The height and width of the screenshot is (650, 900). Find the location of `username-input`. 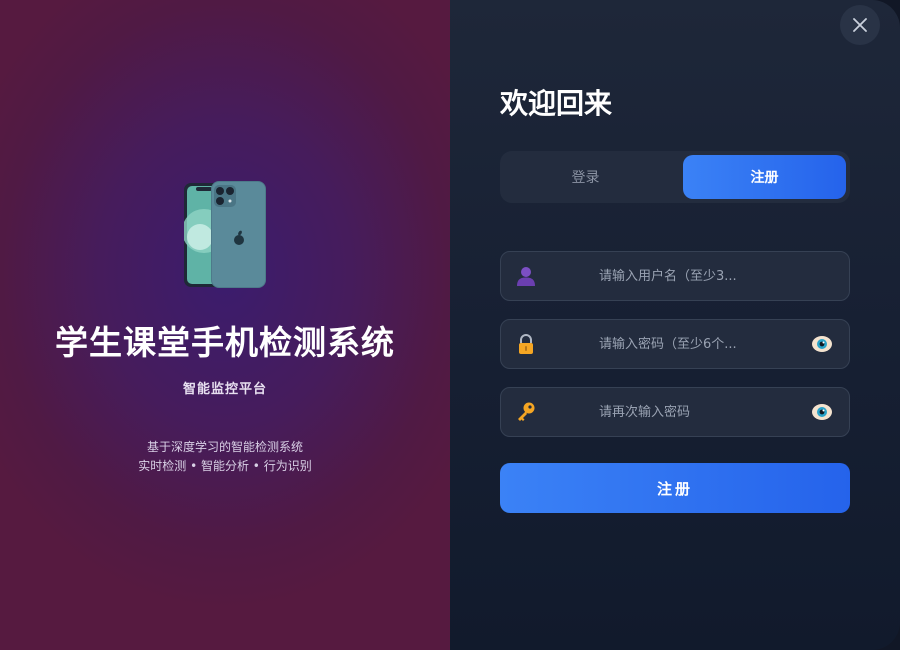

username-input is located at coordinates (699, 276).